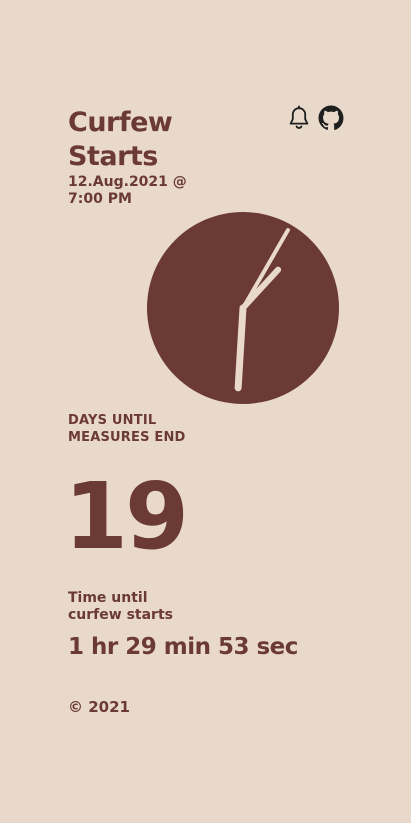 The image size is (411, 823). What do you see at coordinates (317, 120) in the screenshot?
I see `header-actions` at bounding box center [317, 120].